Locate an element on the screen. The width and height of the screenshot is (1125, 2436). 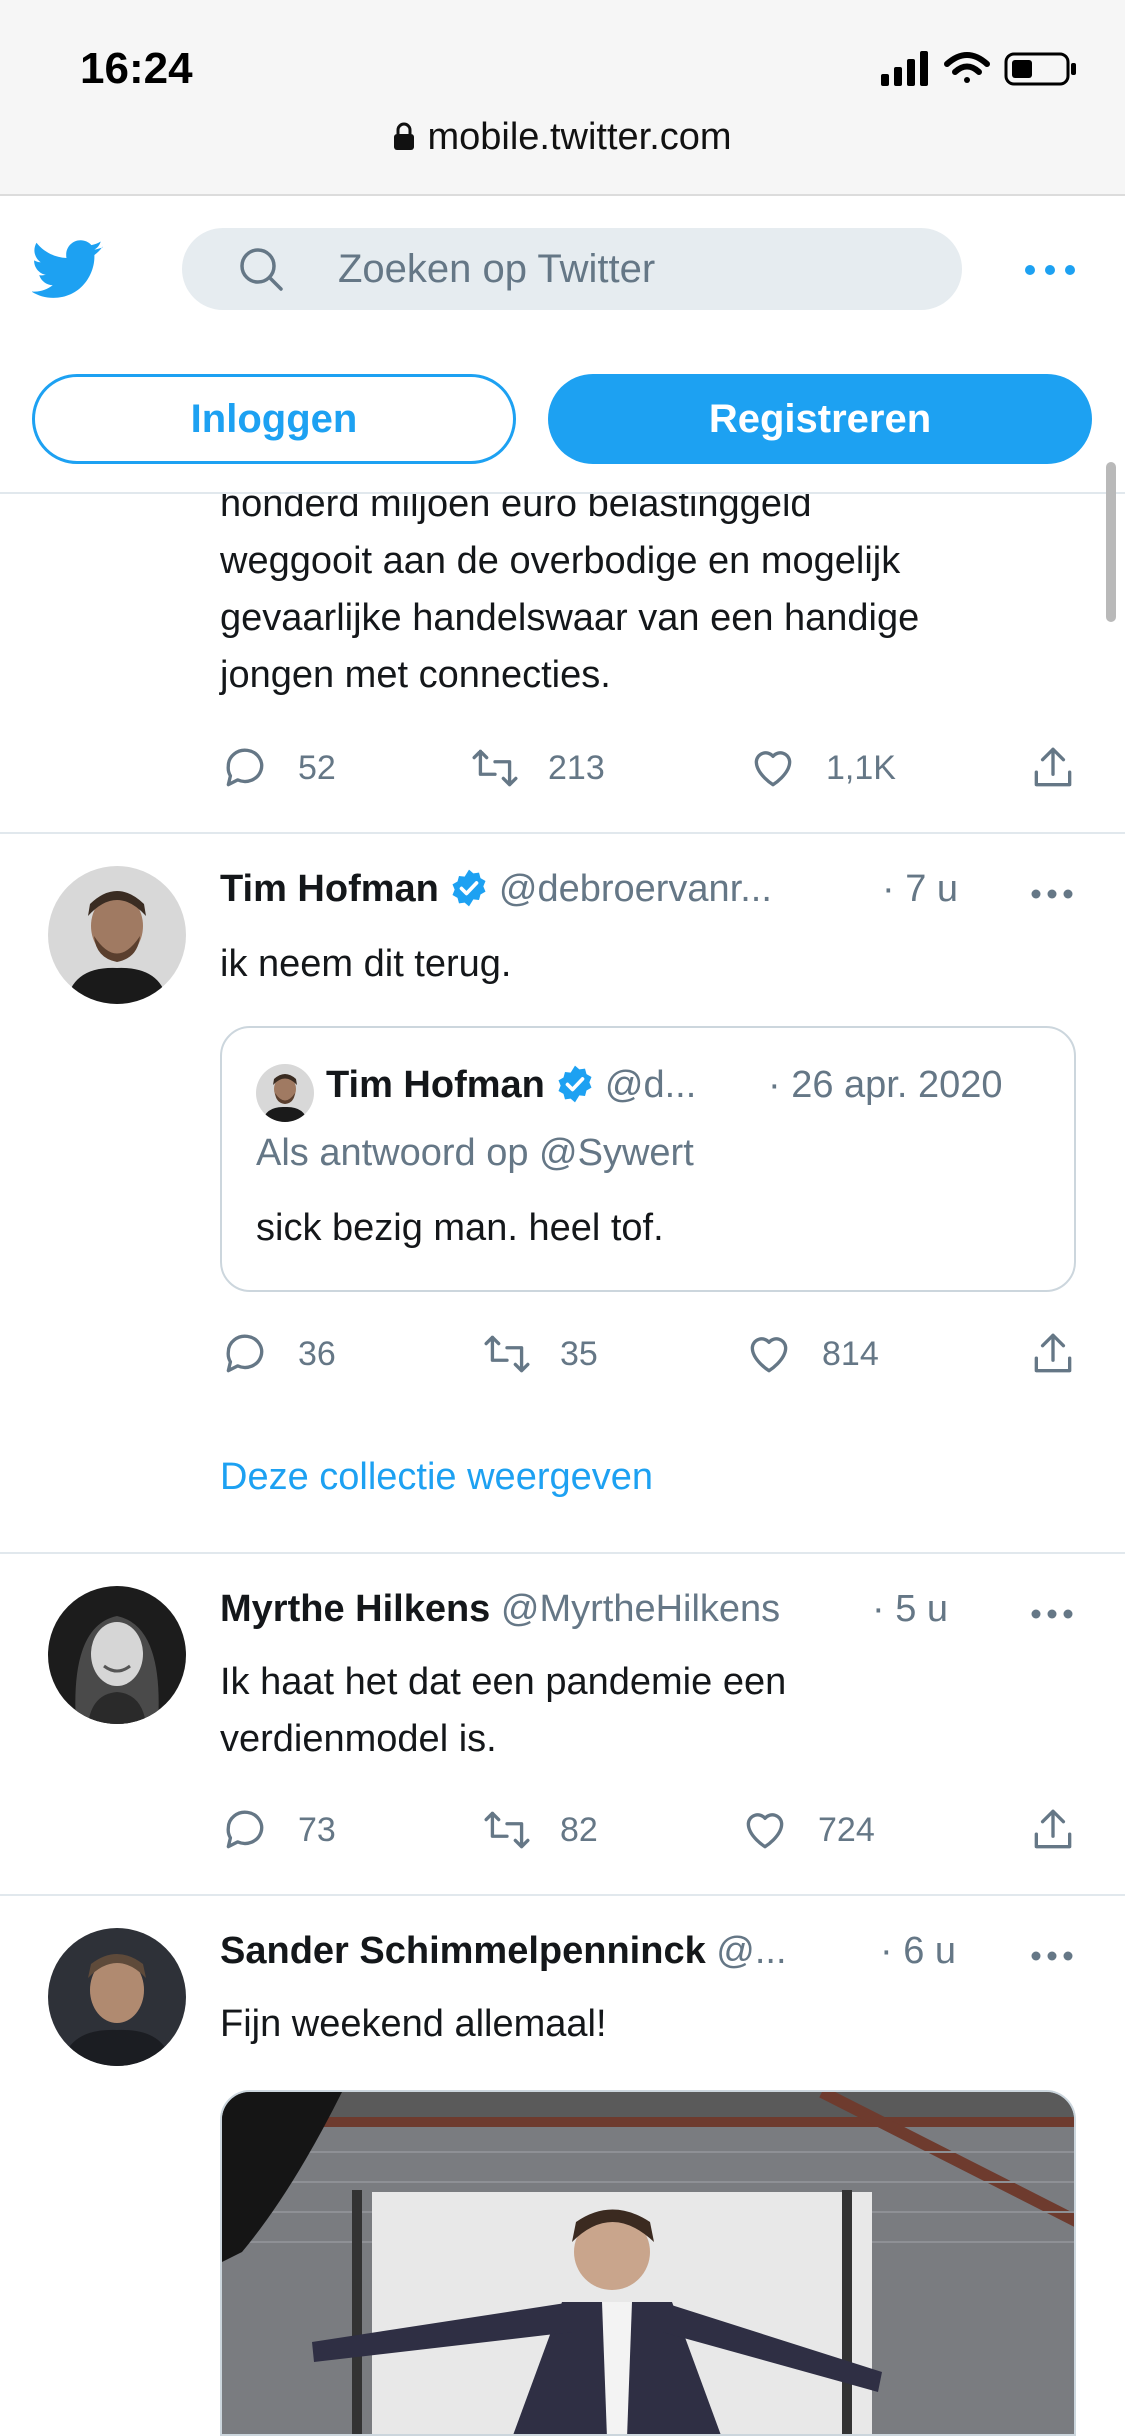
more-options-icon is located at coordinates (1050, 270).